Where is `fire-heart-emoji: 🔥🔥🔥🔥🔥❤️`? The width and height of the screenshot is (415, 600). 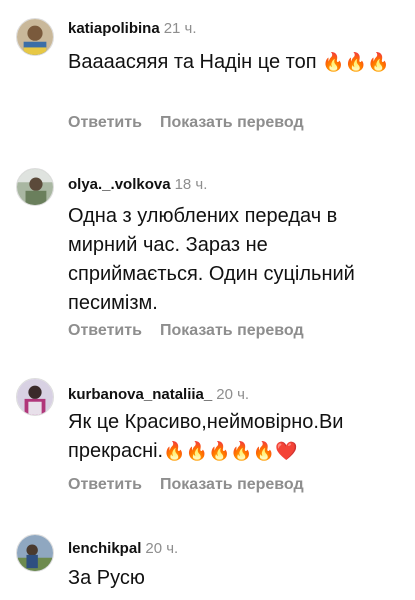
fire-heart-emoji: 🔥🔥🔥🔥🔥❤️ is located at coordinates (230, 451).